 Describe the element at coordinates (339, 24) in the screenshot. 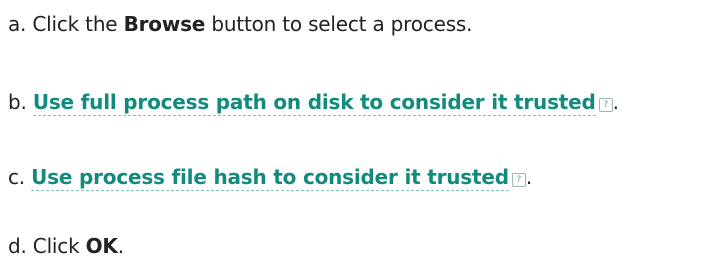

I see `step-a-suffix: button to select a process.` at that location.